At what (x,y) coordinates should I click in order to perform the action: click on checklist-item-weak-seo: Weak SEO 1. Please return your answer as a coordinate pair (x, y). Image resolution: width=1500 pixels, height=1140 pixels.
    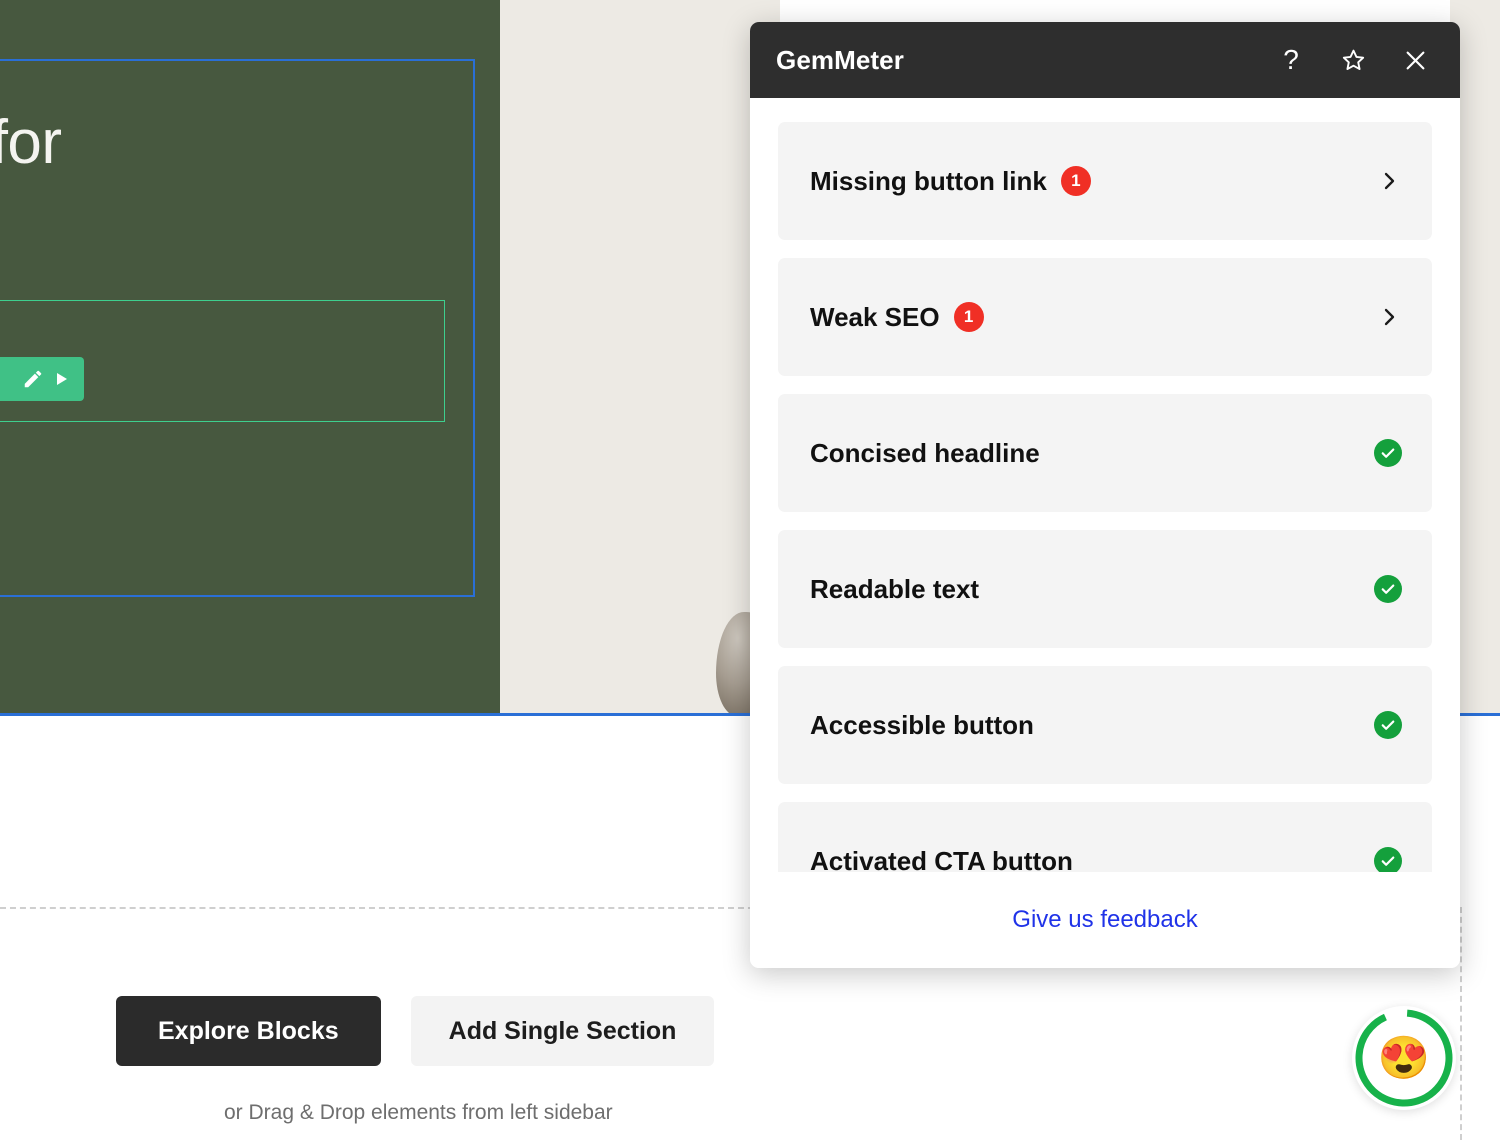
    Looking at the image, I should click on (1105, 317).